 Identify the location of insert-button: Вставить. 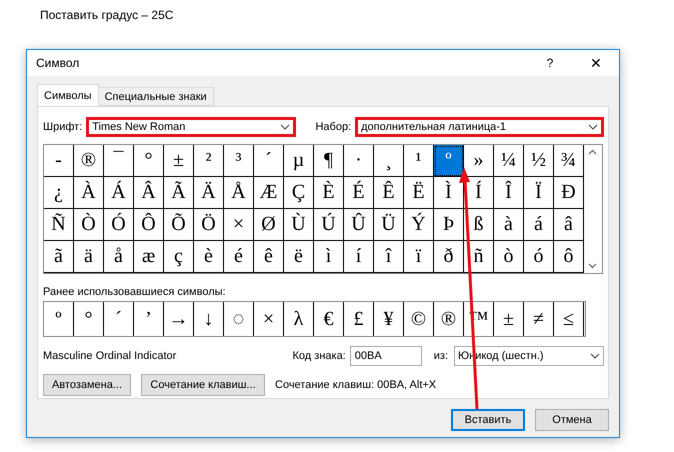
(488, 420).